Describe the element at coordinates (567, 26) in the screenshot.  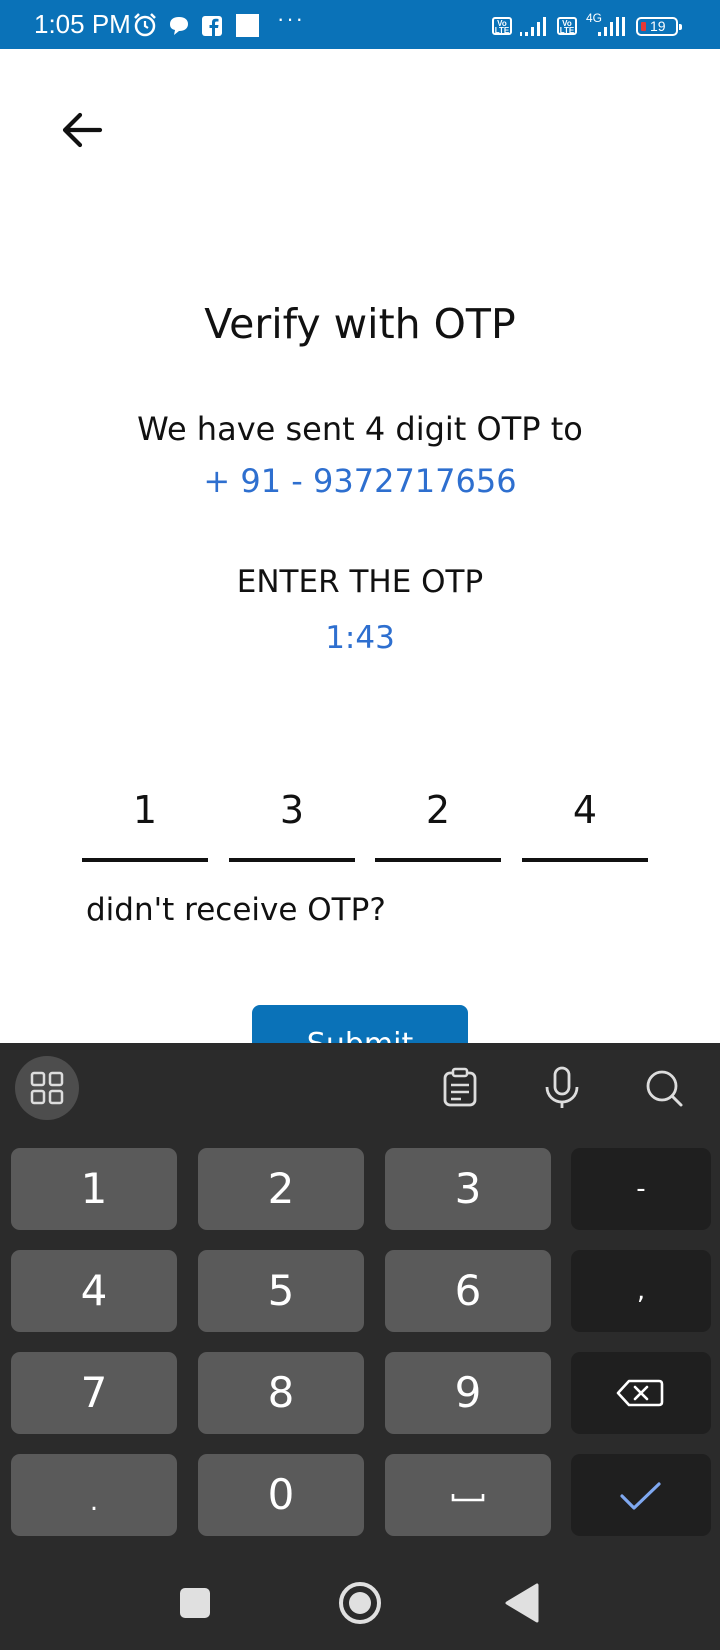
I see `volte-icon-2: Vo LTE` at that location.